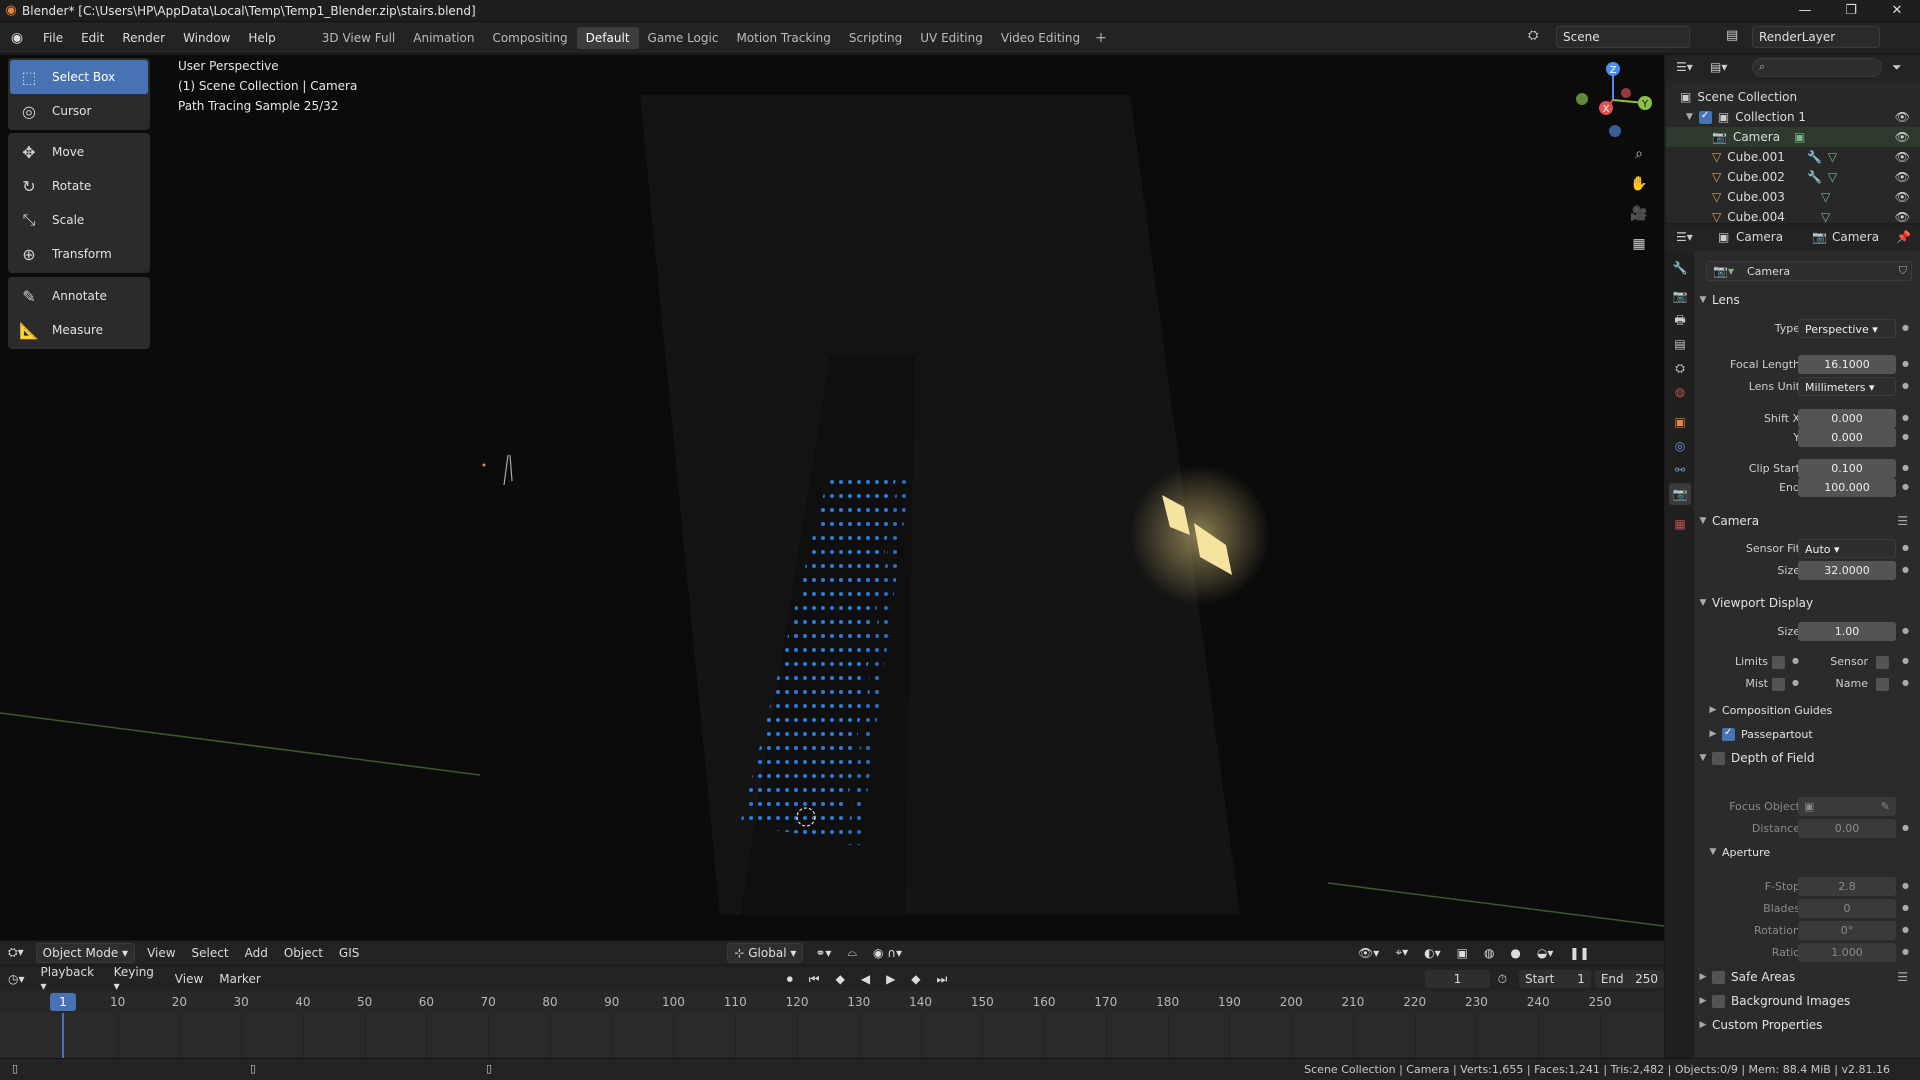 This screenshot has height=1080, width=1920. Describe the element at coordinates (1847, 437) in the screenshot. I see `shift-y-field: 0.000` at that location.